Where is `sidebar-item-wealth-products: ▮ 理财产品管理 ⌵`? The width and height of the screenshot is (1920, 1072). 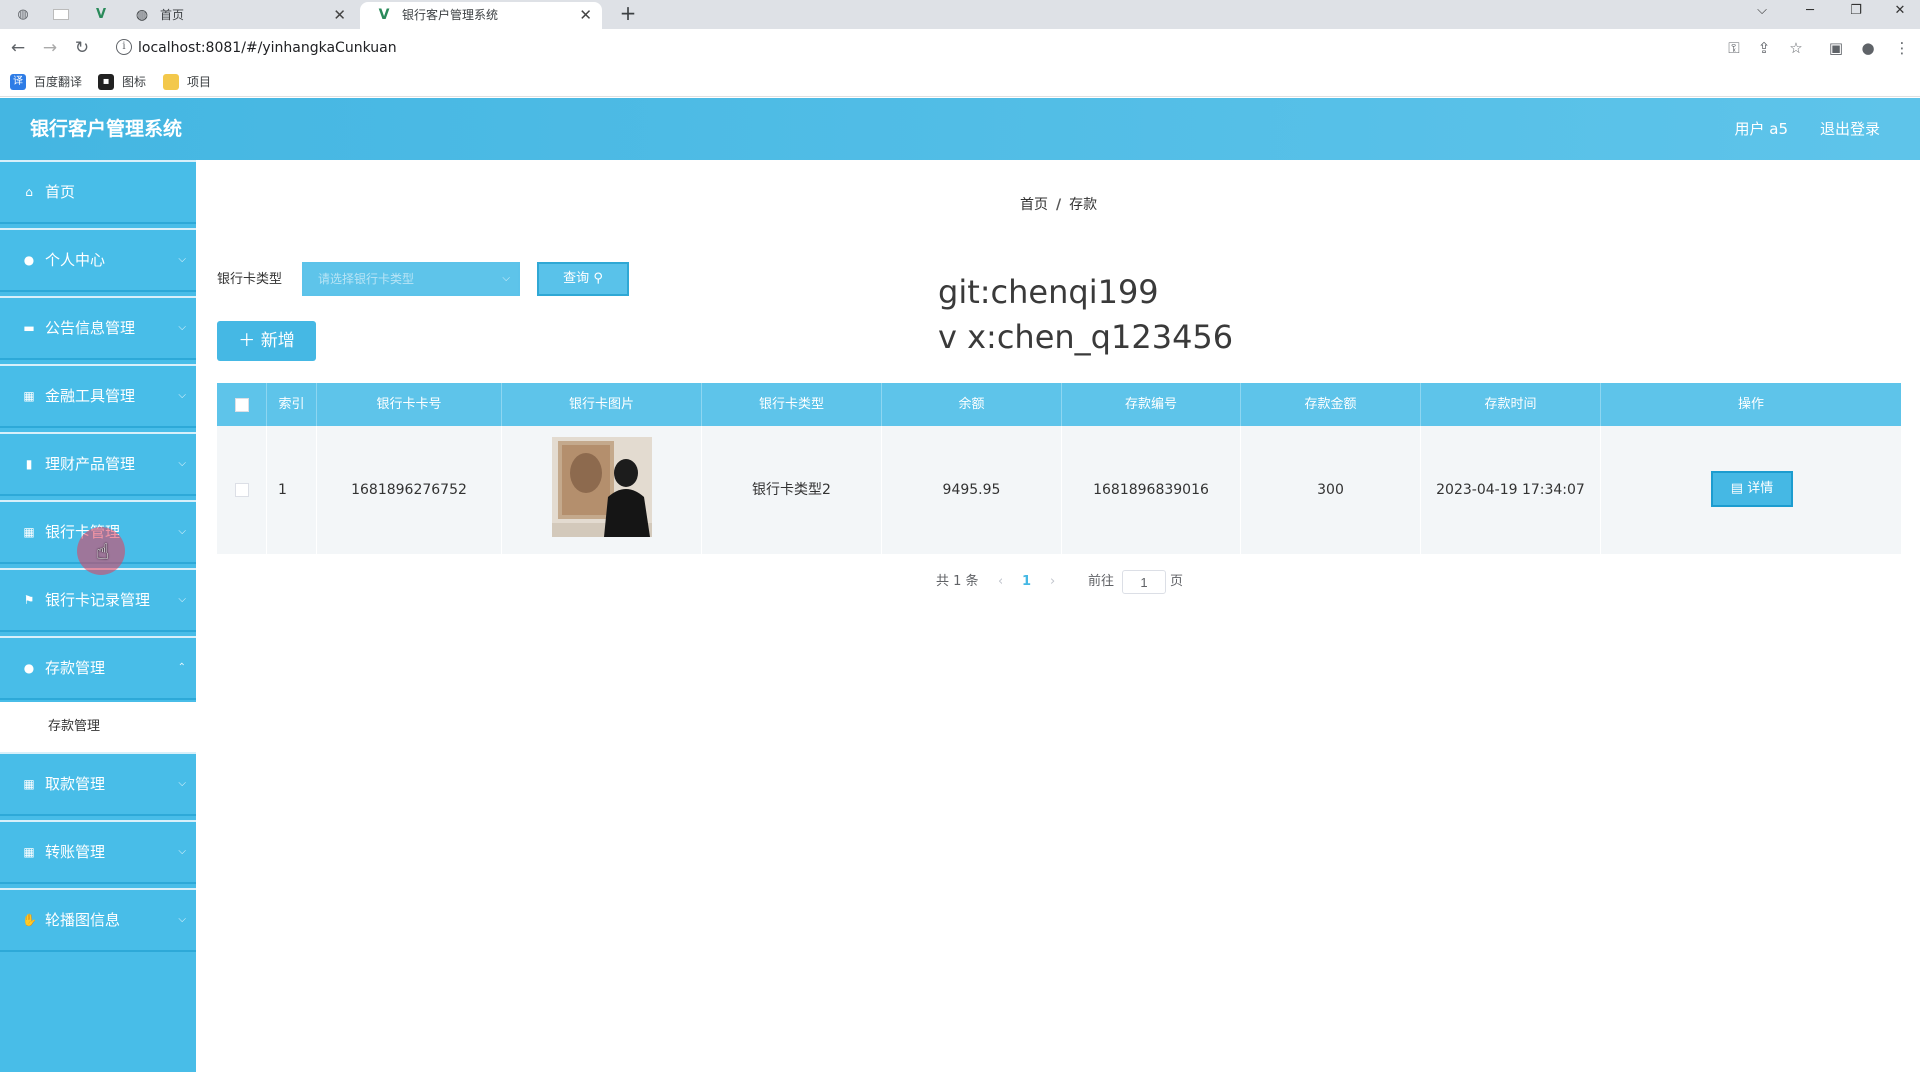
sidebar-item-wealth-products: ▮ 理财产品管理 ⌵ is located at coordinates (98, 464).